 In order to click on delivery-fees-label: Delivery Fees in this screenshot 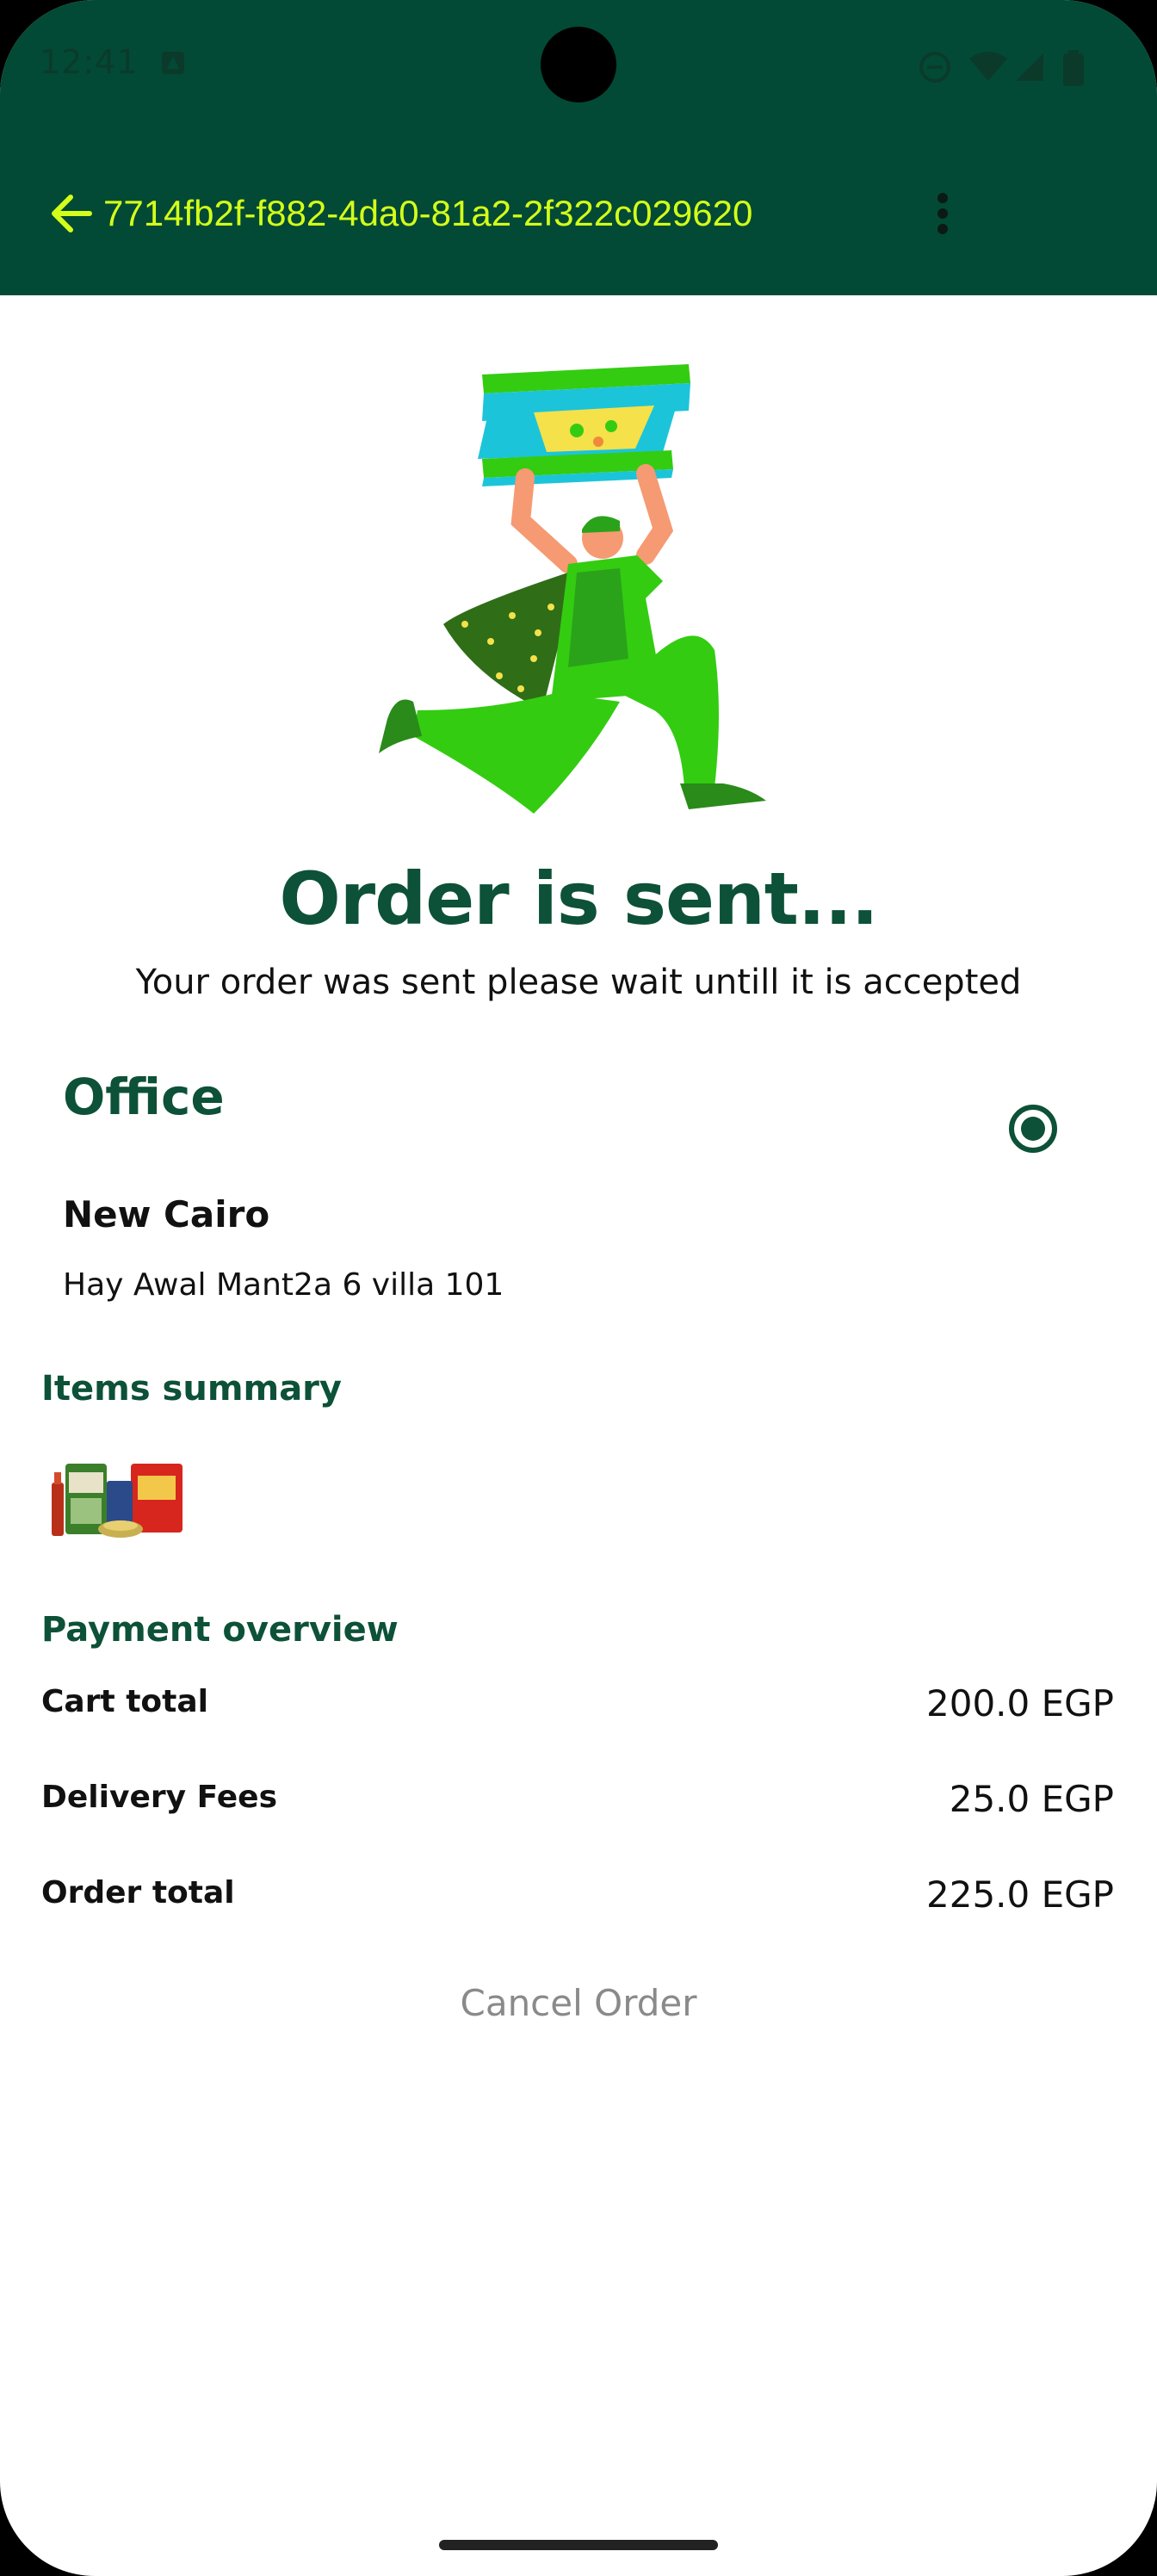, I will do `click(159, 1798)`.